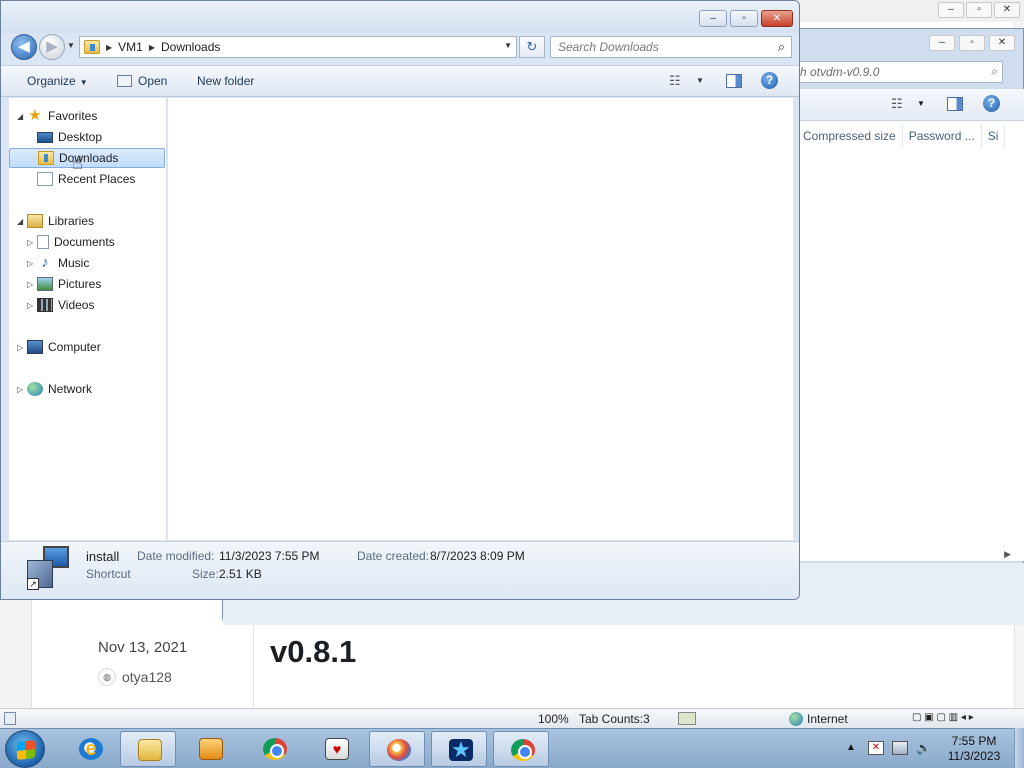 Image resolution: width=1024 pixels, height=768 pixels. I want to click on nav-item-computer: ▷ Computer, so click(59, 347).